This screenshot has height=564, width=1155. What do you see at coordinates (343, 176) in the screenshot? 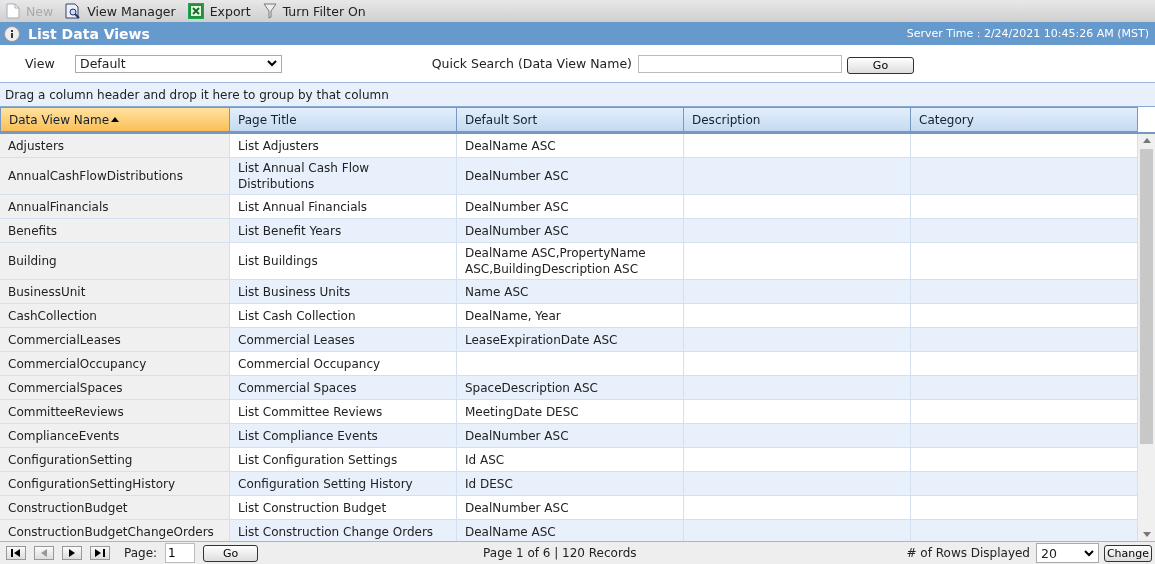
I see `table-cell: List Annual Cash Flow Distributions` at bounding box center [343, 176].